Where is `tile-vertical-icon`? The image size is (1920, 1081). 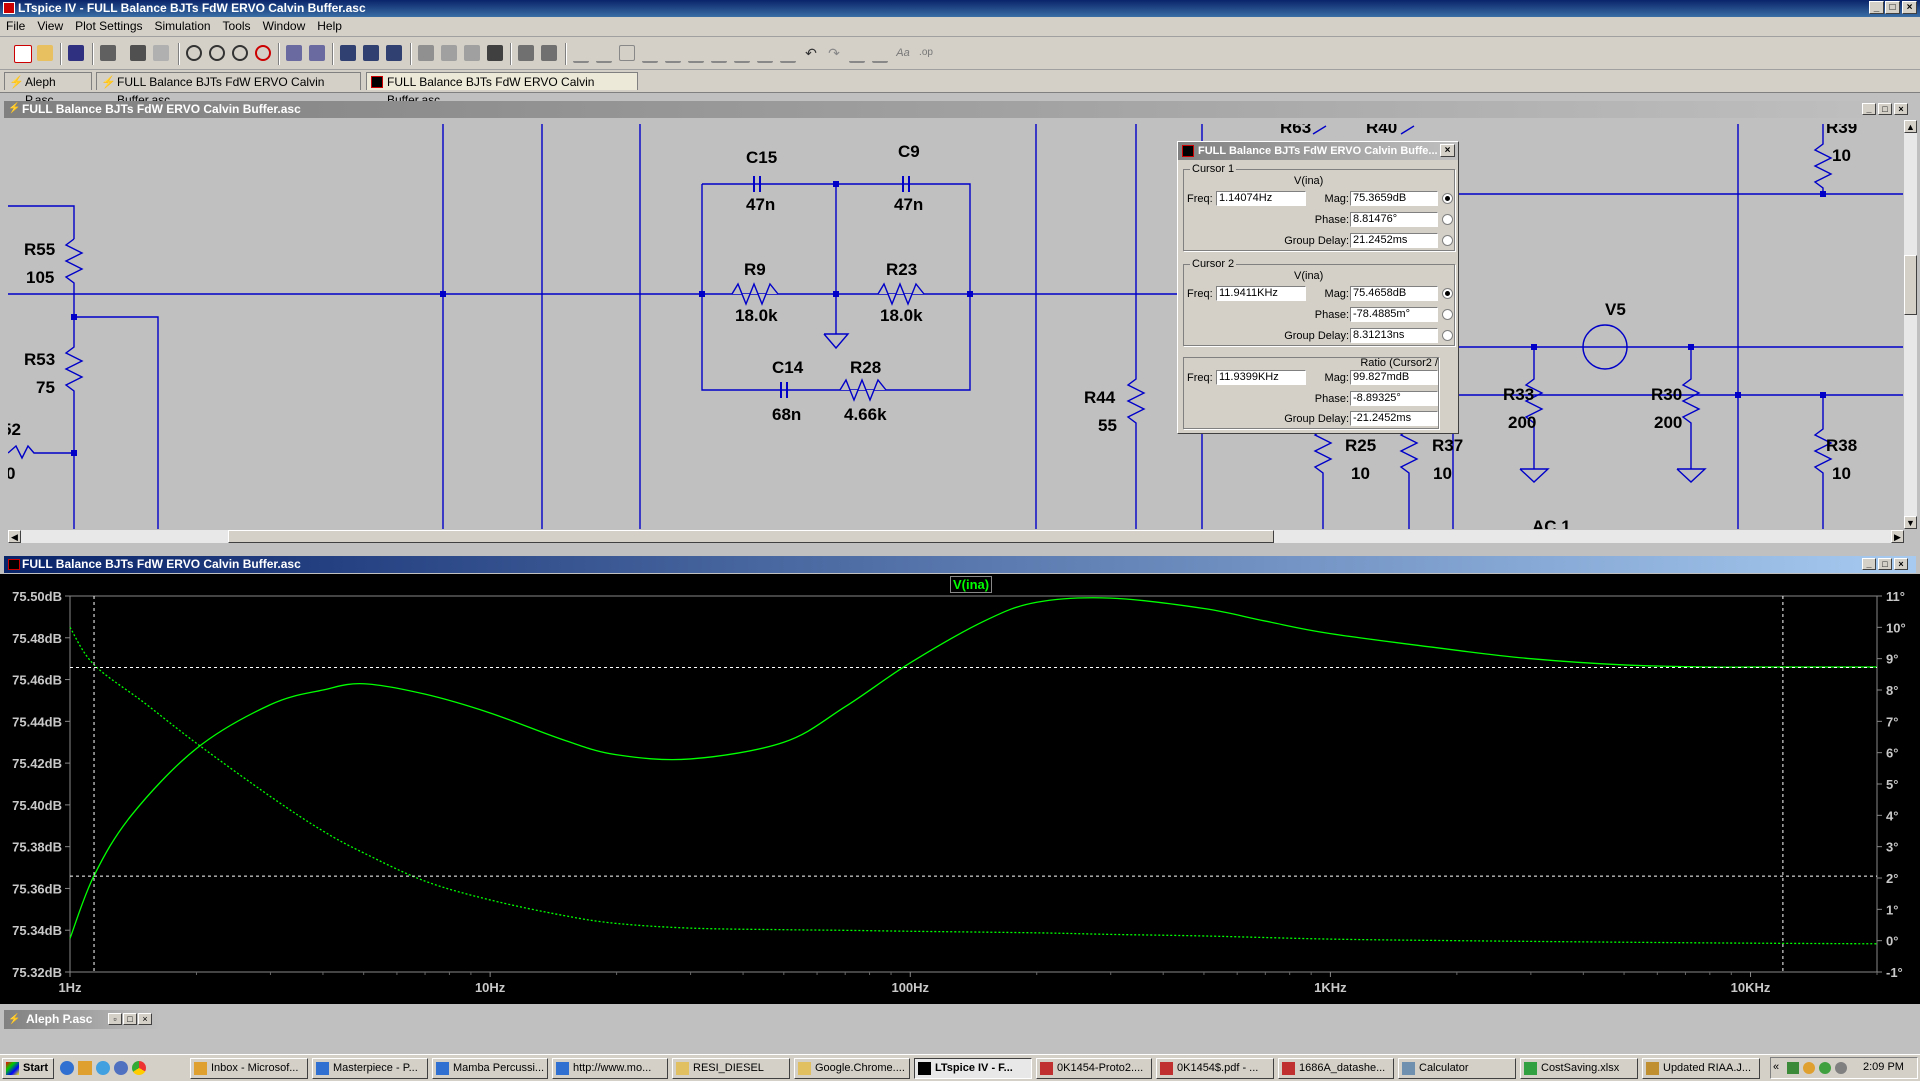
tile-vertical-icon is located at coordinates (371, 53).